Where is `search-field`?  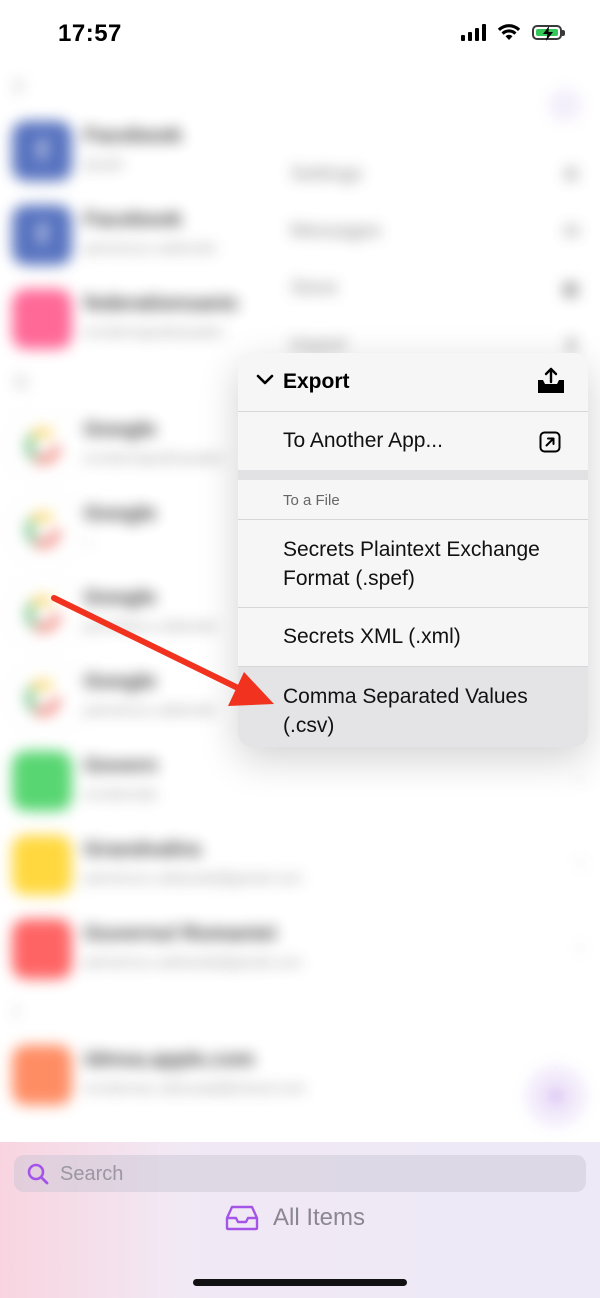
search-field is located at coordinates (300, 1173).